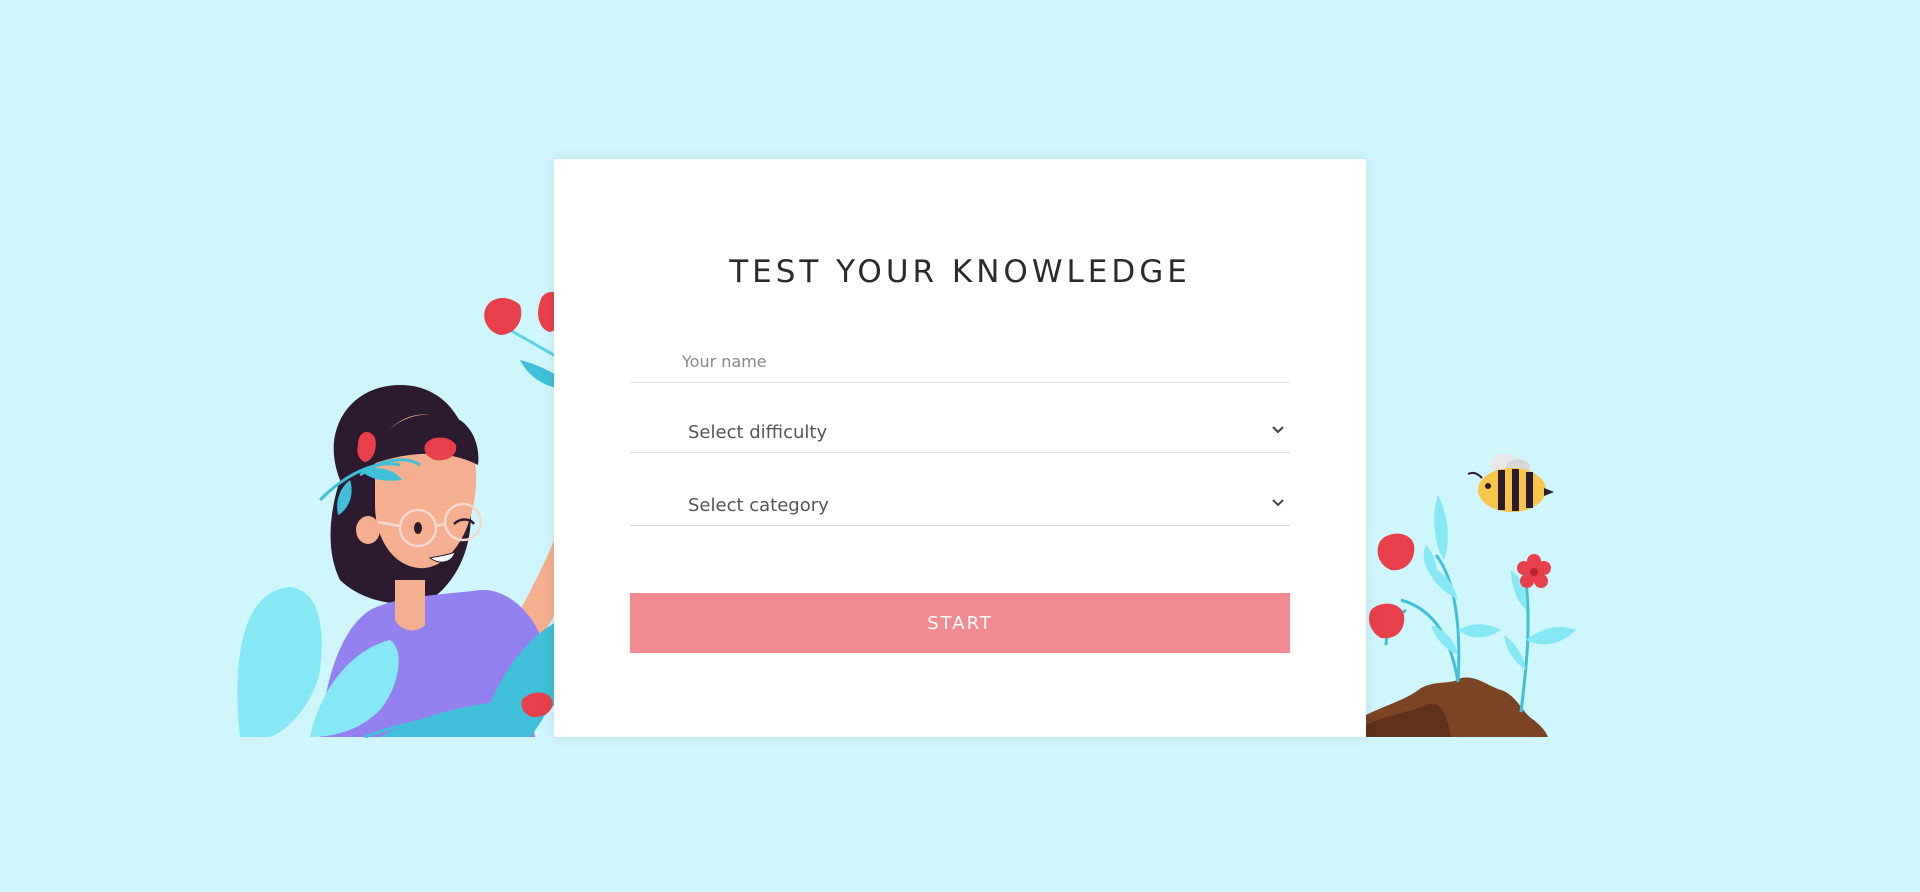 The width and height of the screenshot is (1920, 892). What do you see at coordinates (758, 432) in the screenshot?
I see `difficulty-select-label: Select difficulty` at bounding box center [758, 432].